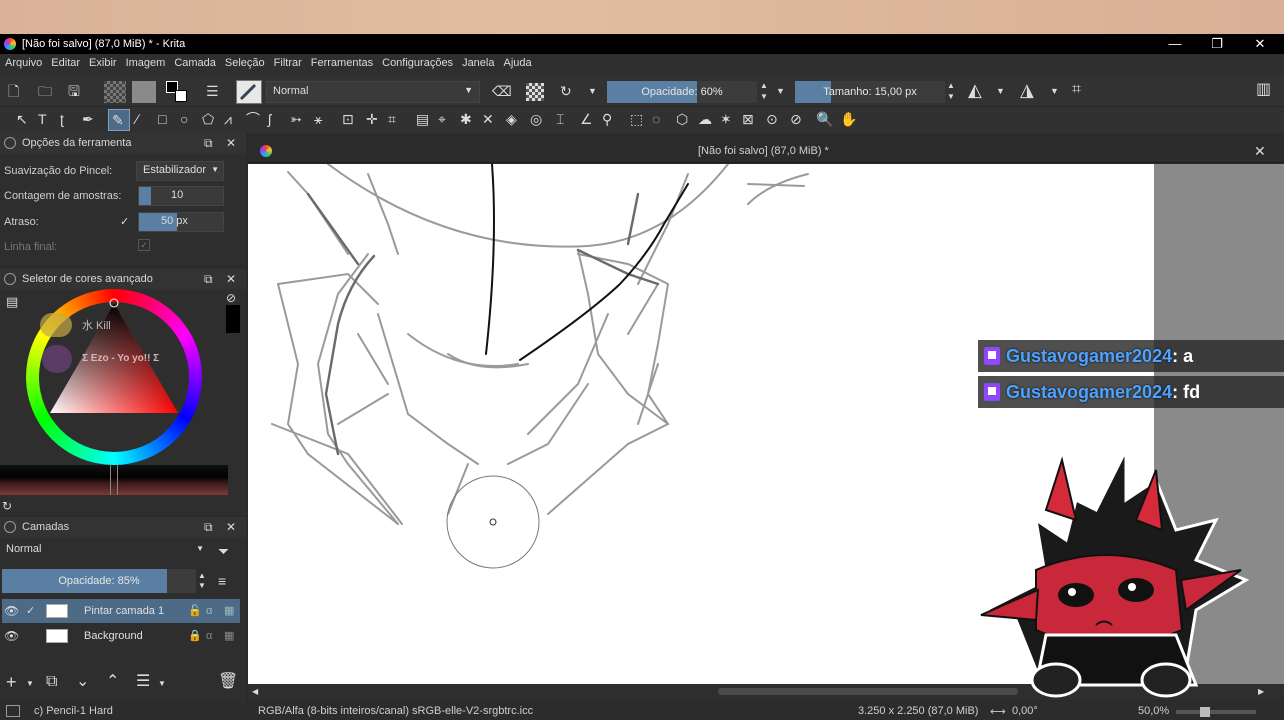  What do you see at coordinates (341, 61) in the screenshot?
I see `menu-ferramentas: Ferramentas` at bounding box center [341, 61].